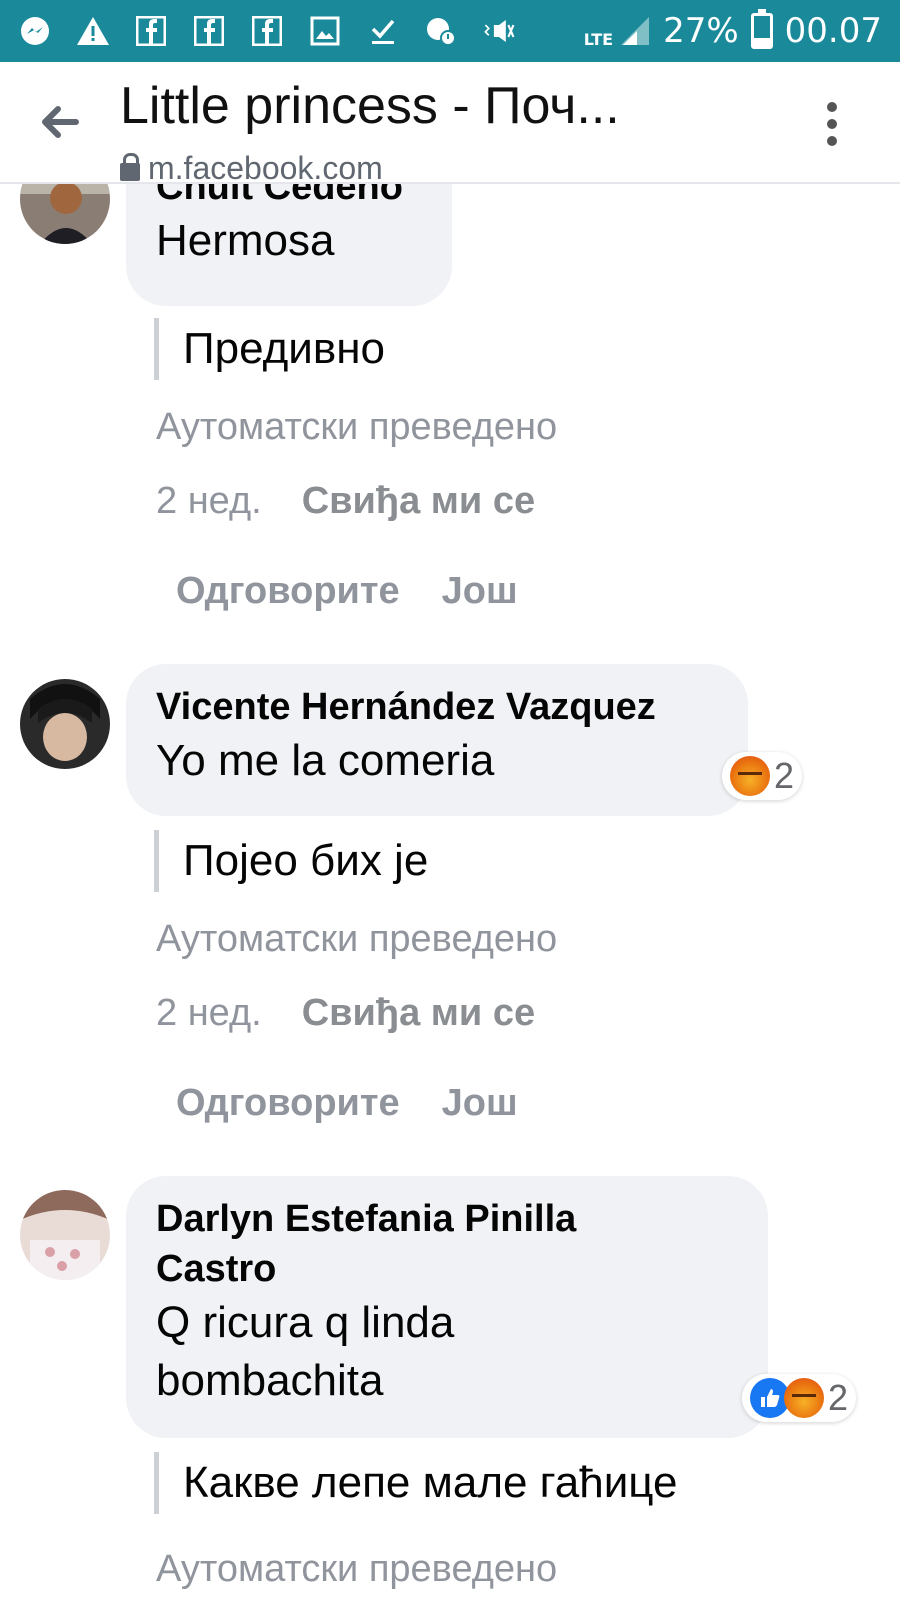 Image resolution: width=900 pixels, height=1600 pixels. What do you see at coordinates (832, 124) in the screenshot?
I see `overflow-menu-icon` at bounding box center [832, 124].